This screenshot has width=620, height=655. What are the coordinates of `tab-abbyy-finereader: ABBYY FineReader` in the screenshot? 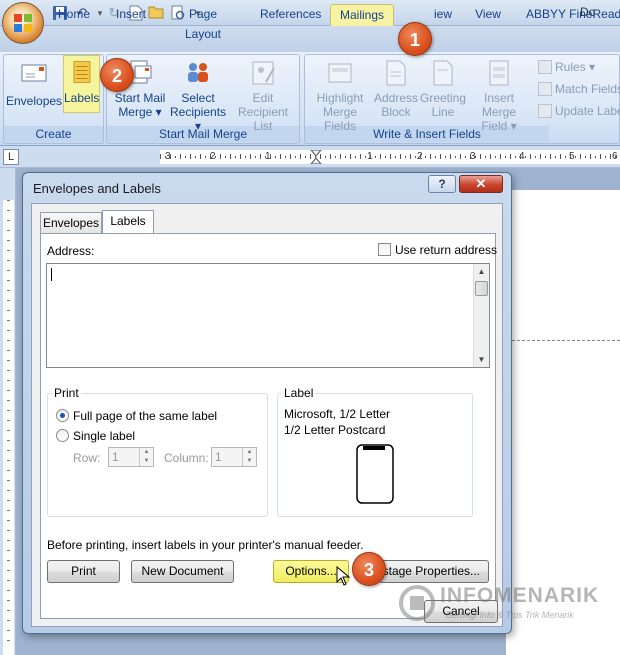 It's located at (570, 15).